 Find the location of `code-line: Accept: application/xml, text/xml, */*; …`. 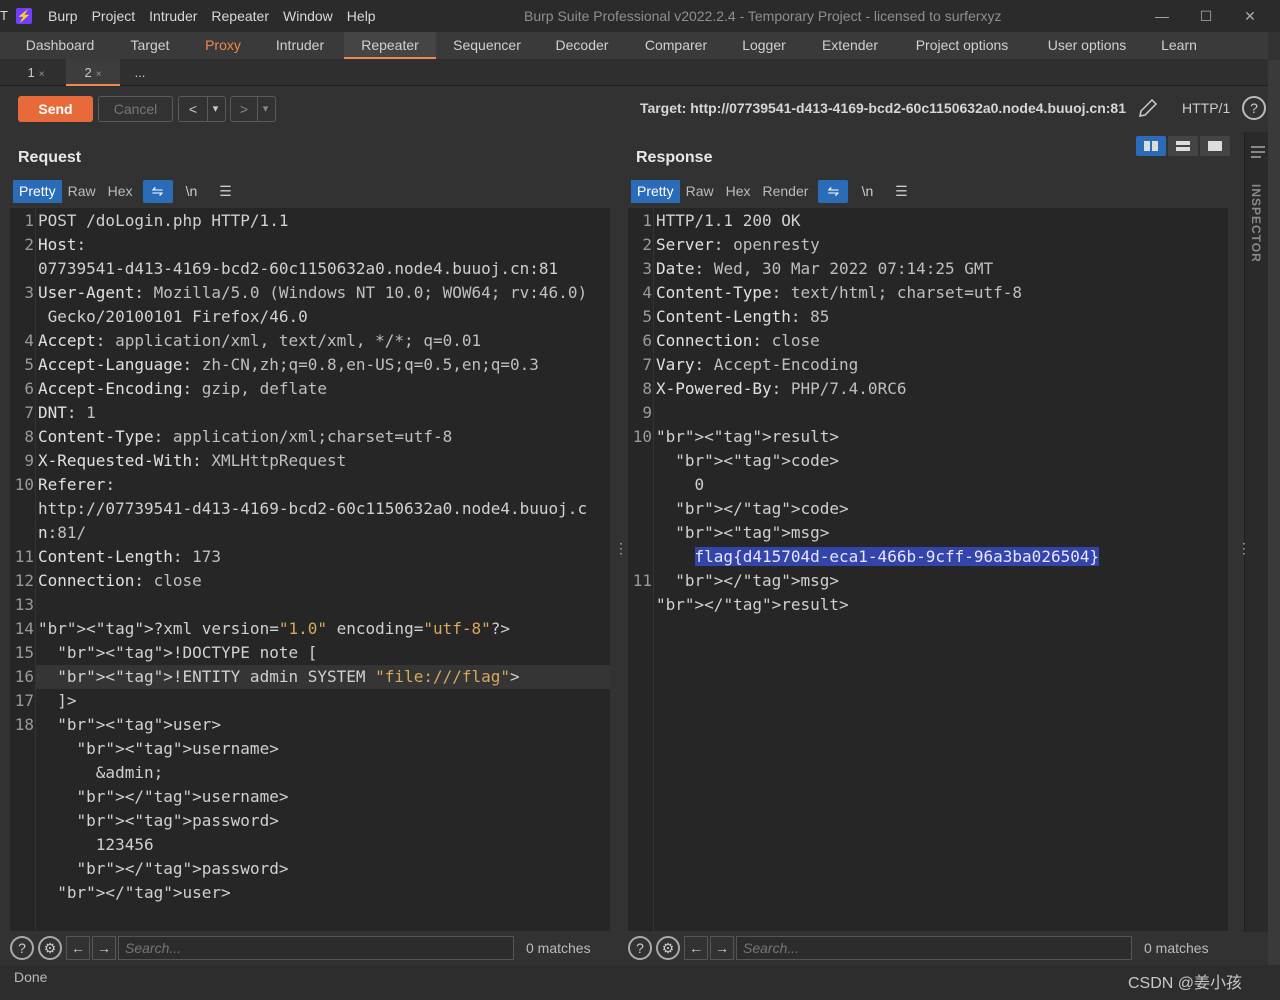

code-line: Accept: application/xml, text/xml, */*; … is located at coordinates (260, 340).